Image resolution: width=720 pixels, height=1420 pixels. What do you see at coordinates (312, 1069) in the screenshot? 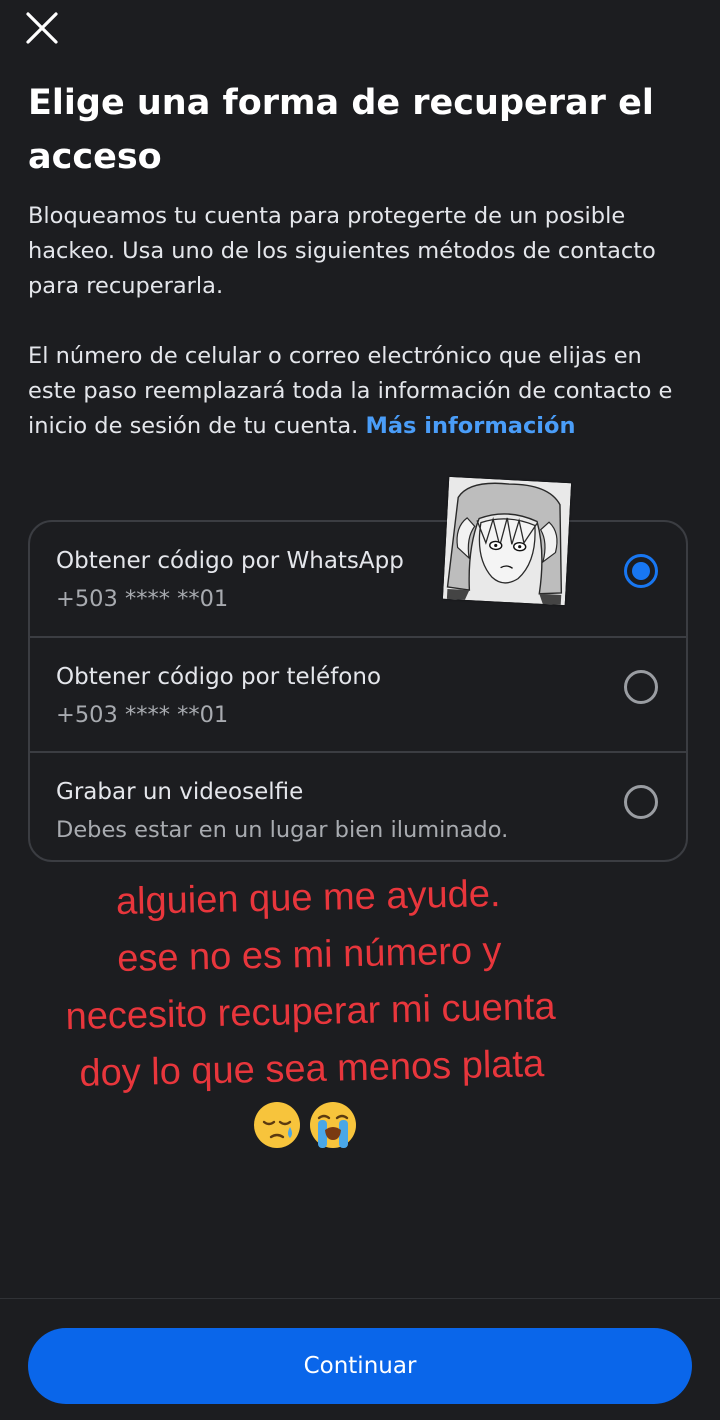
I see `overlay-line: doy lo que sea menos plata` at bounding box center [312, 1069].